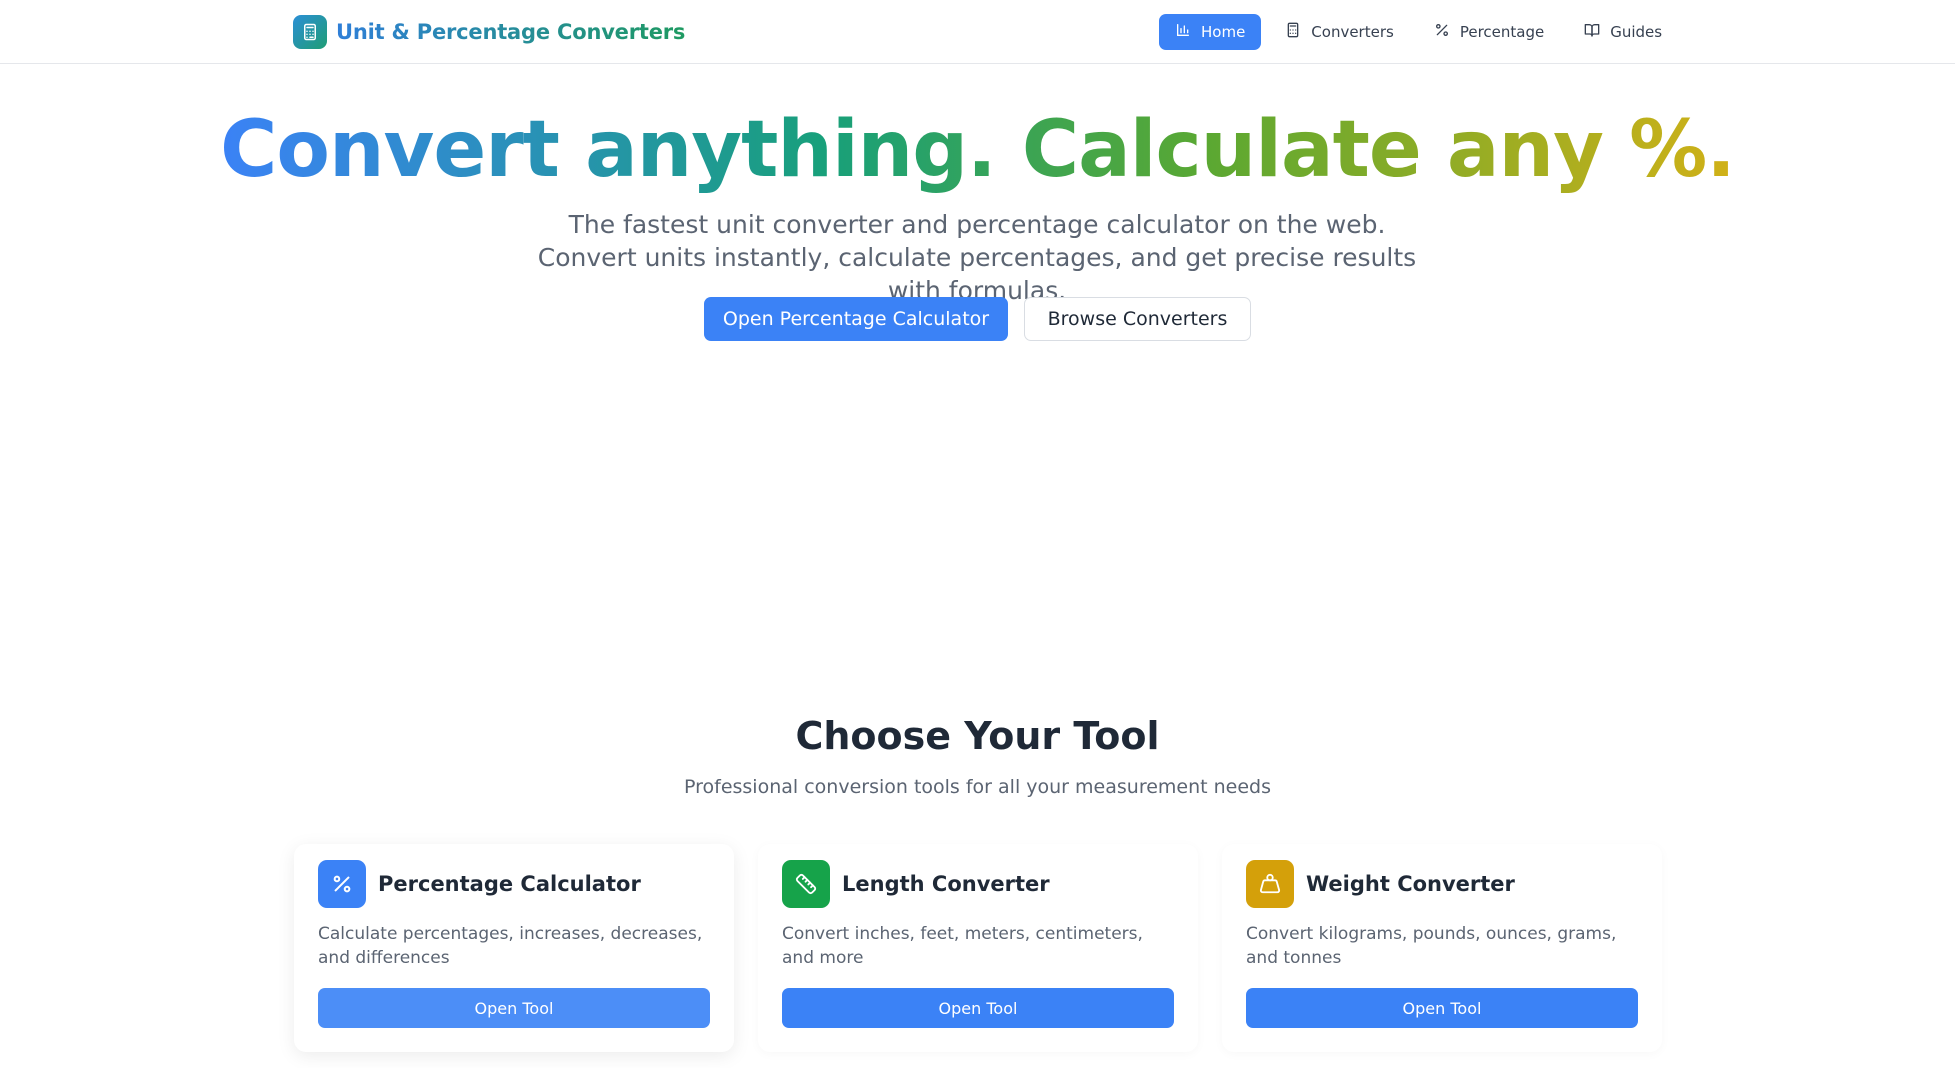  Describe the element at coordinates (1352, 32) in the screenshot. I see `nav-item-label: Converters` at that location.